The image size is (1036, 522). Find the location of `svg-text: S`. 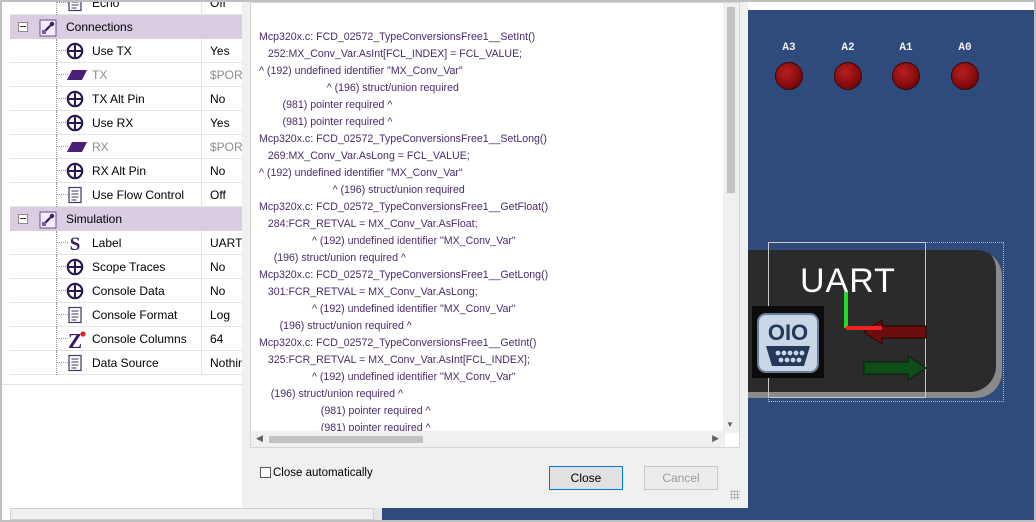

svg-text: S is located at coordinates (75, 243).